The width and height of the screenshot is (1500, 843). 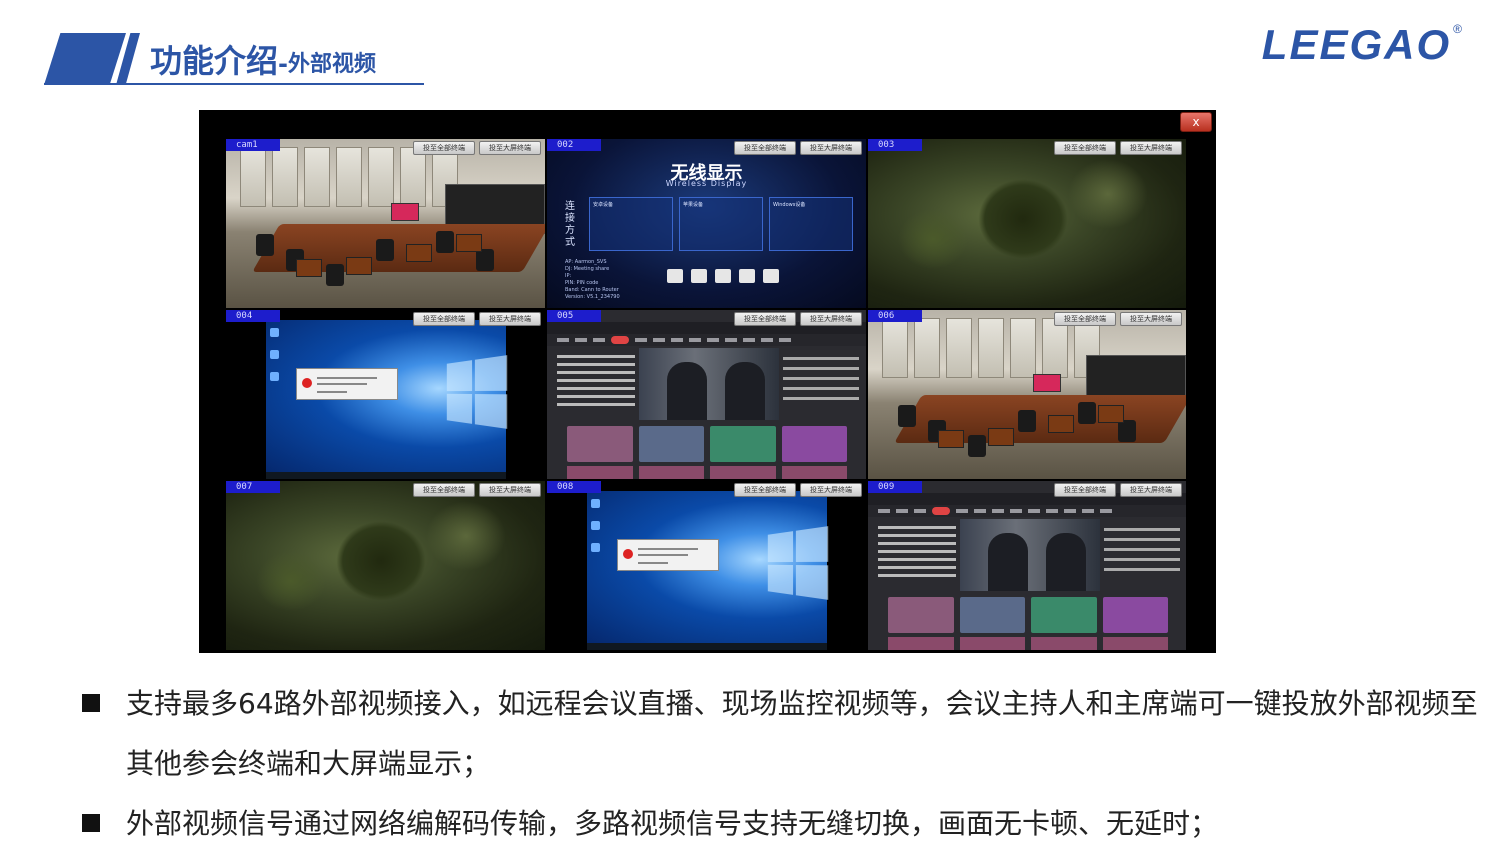 I want to click on app-nav, so click(x=706, y=340).